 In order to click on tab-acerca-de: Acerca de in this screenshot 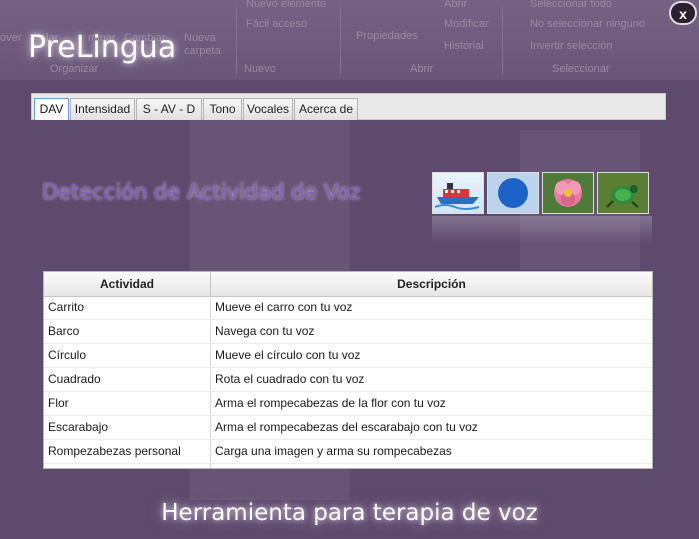, I will do `click(326, 109)`.